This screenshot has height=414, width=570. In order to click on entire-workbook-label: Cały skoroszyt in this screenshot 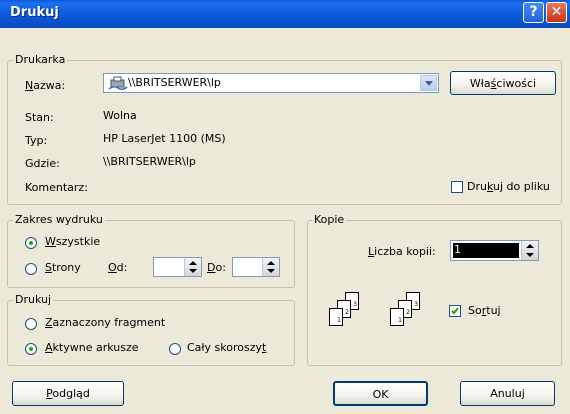, I will do `click(226, 347)`.